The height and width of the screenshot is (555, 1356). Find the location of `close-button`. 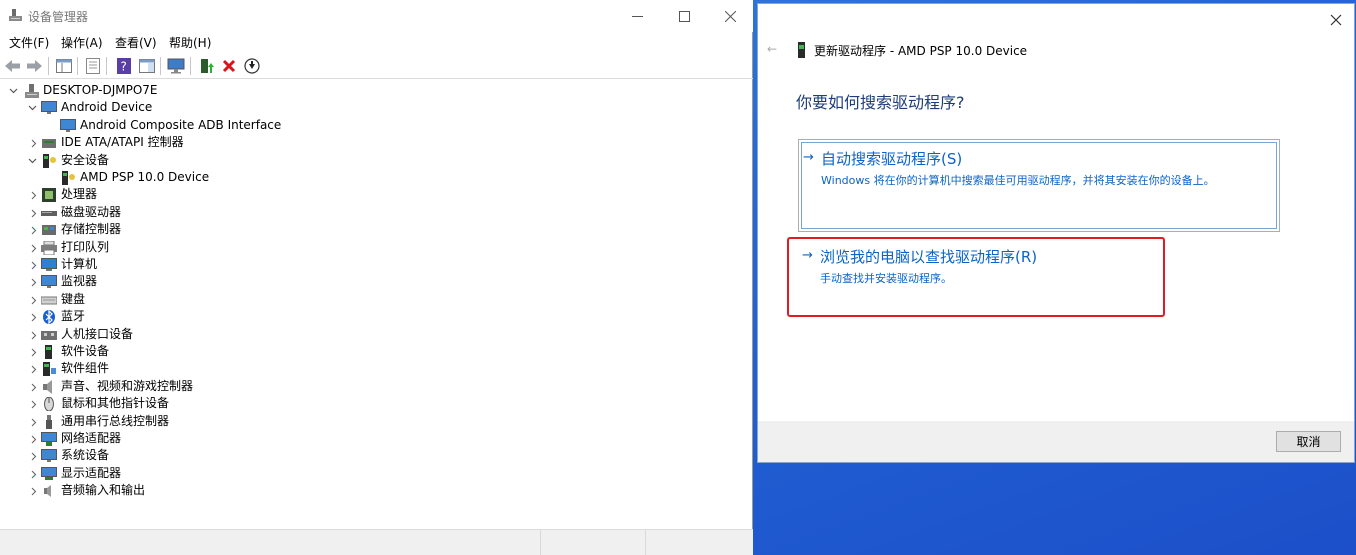

close-button is located at coordinates (730, 16).